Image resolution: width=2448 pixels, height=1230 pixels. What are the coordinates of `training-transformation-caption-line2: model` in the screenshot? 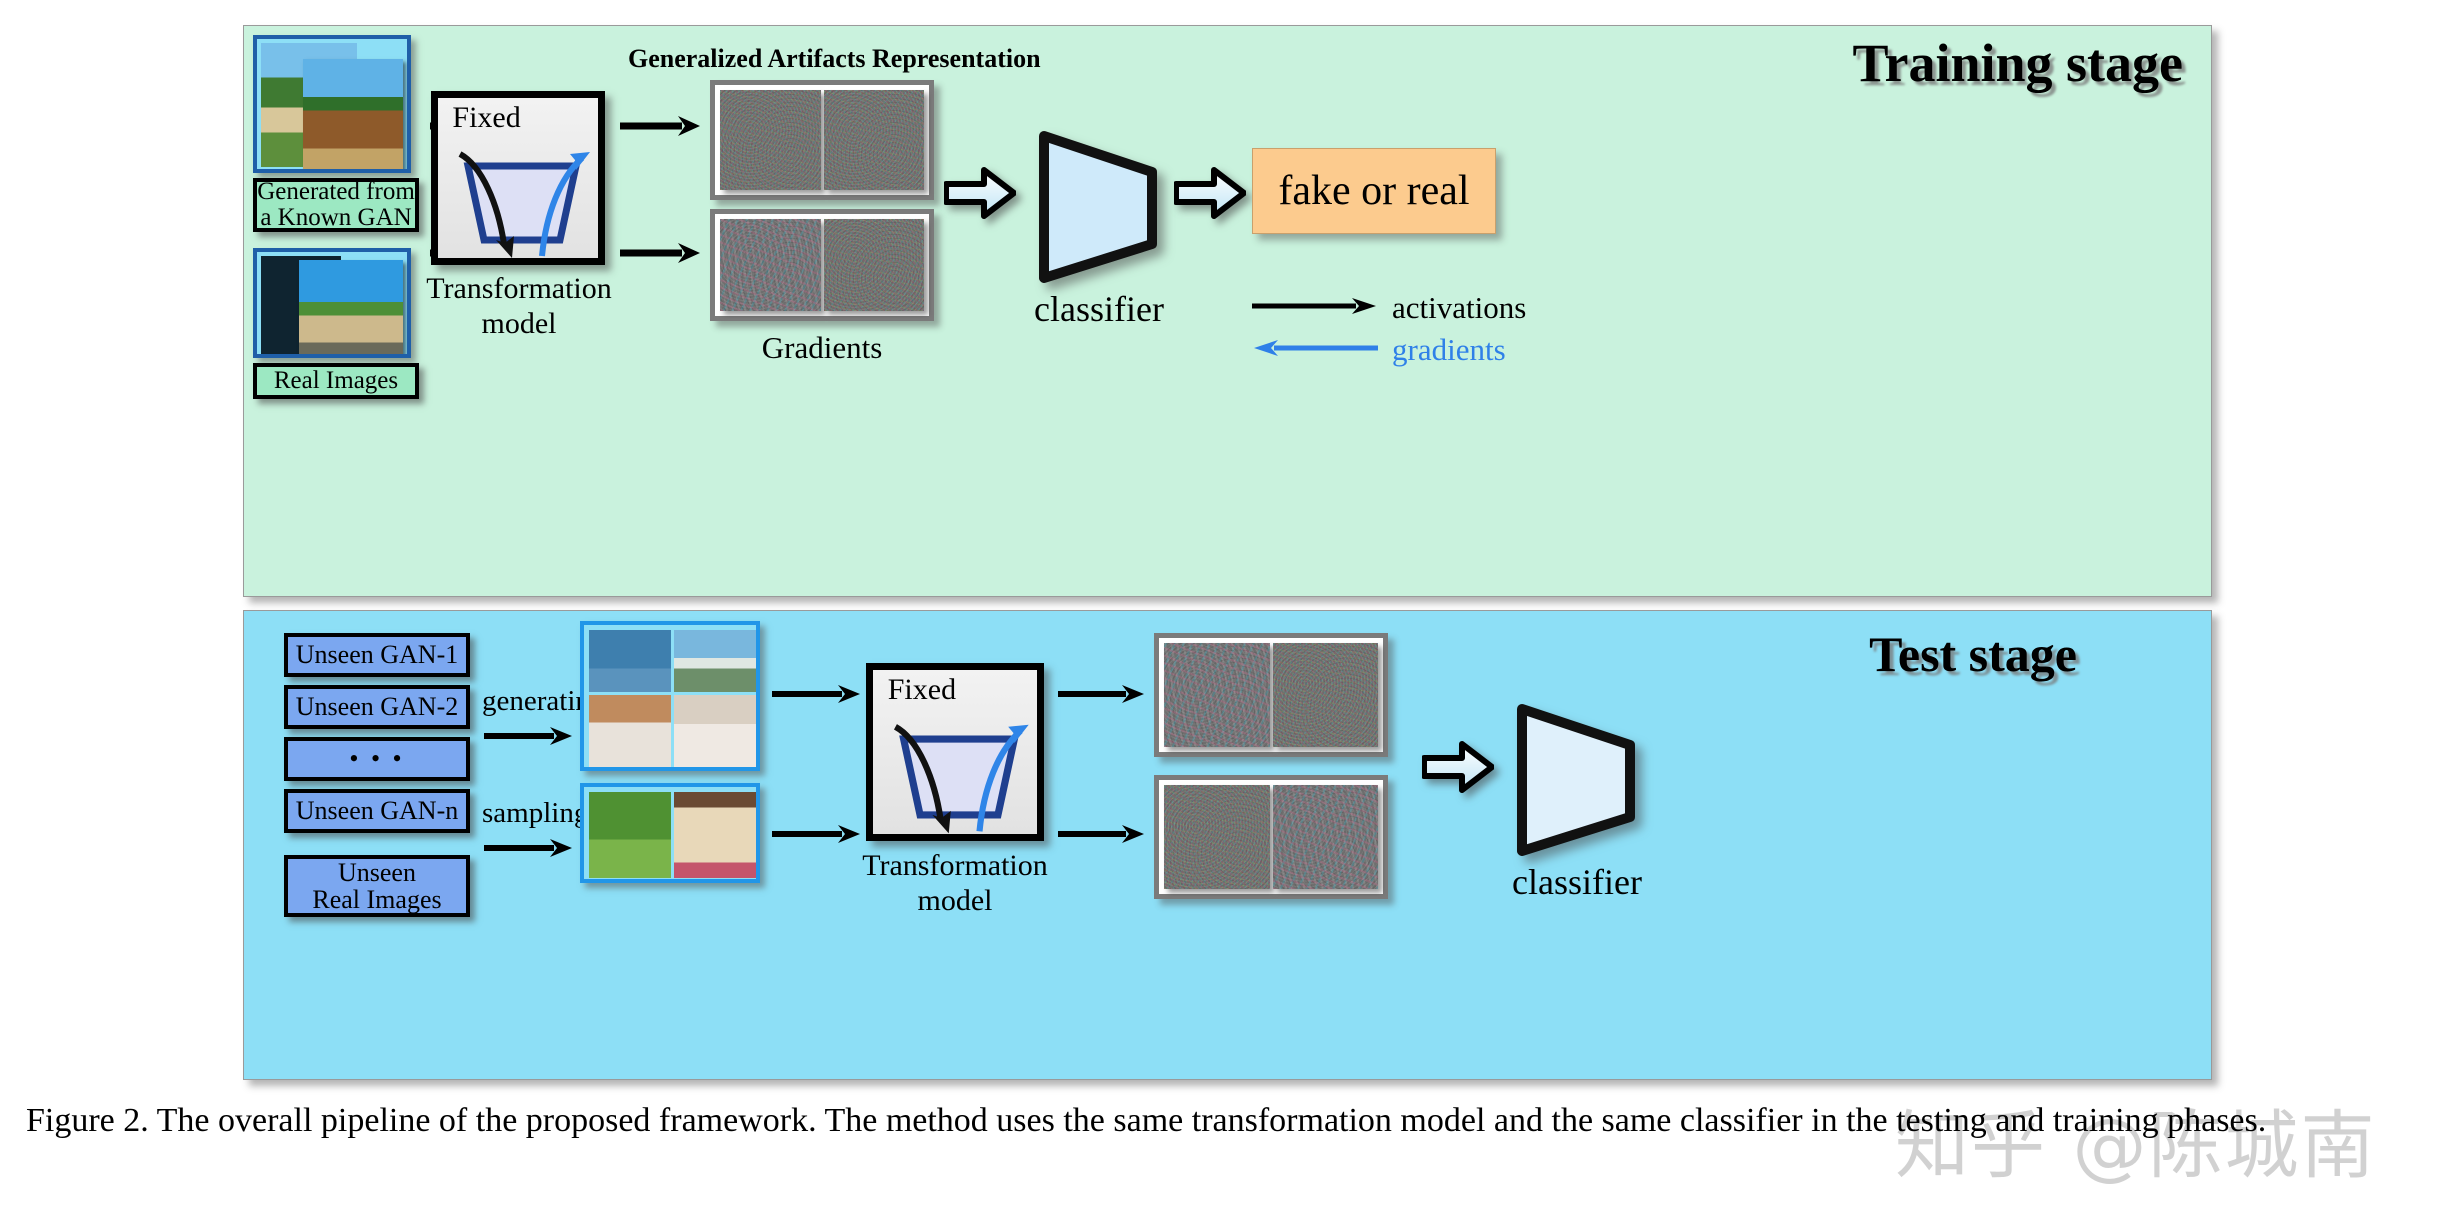 It's located at (519, 323).